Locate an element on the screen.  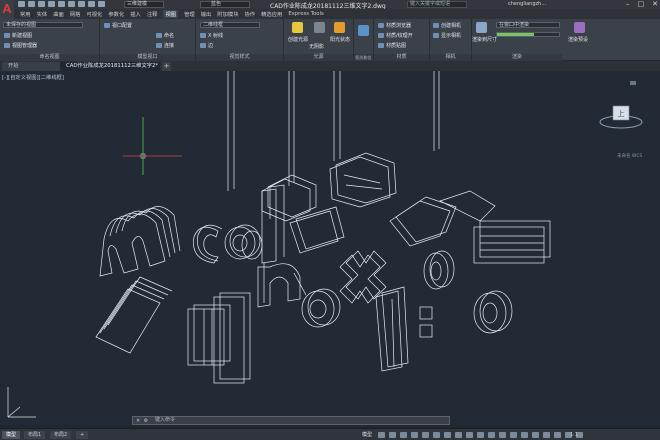
render-preset-icon is located at coordinates (579, 27).